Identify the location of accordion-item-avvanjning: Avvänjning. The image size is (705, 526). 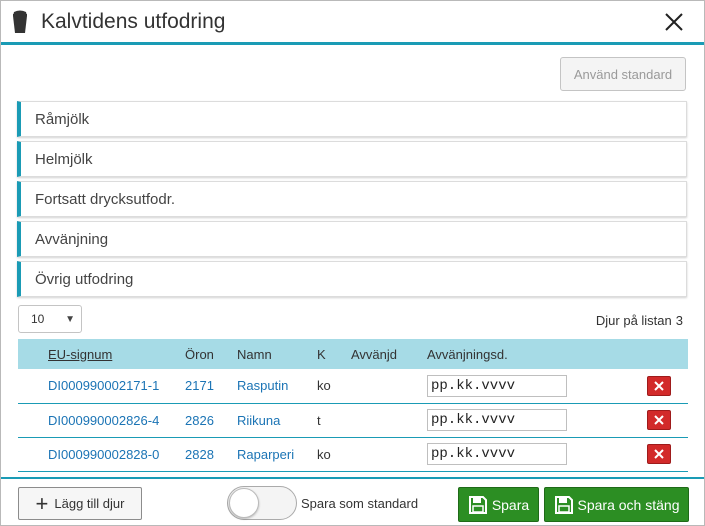
(352, 239).